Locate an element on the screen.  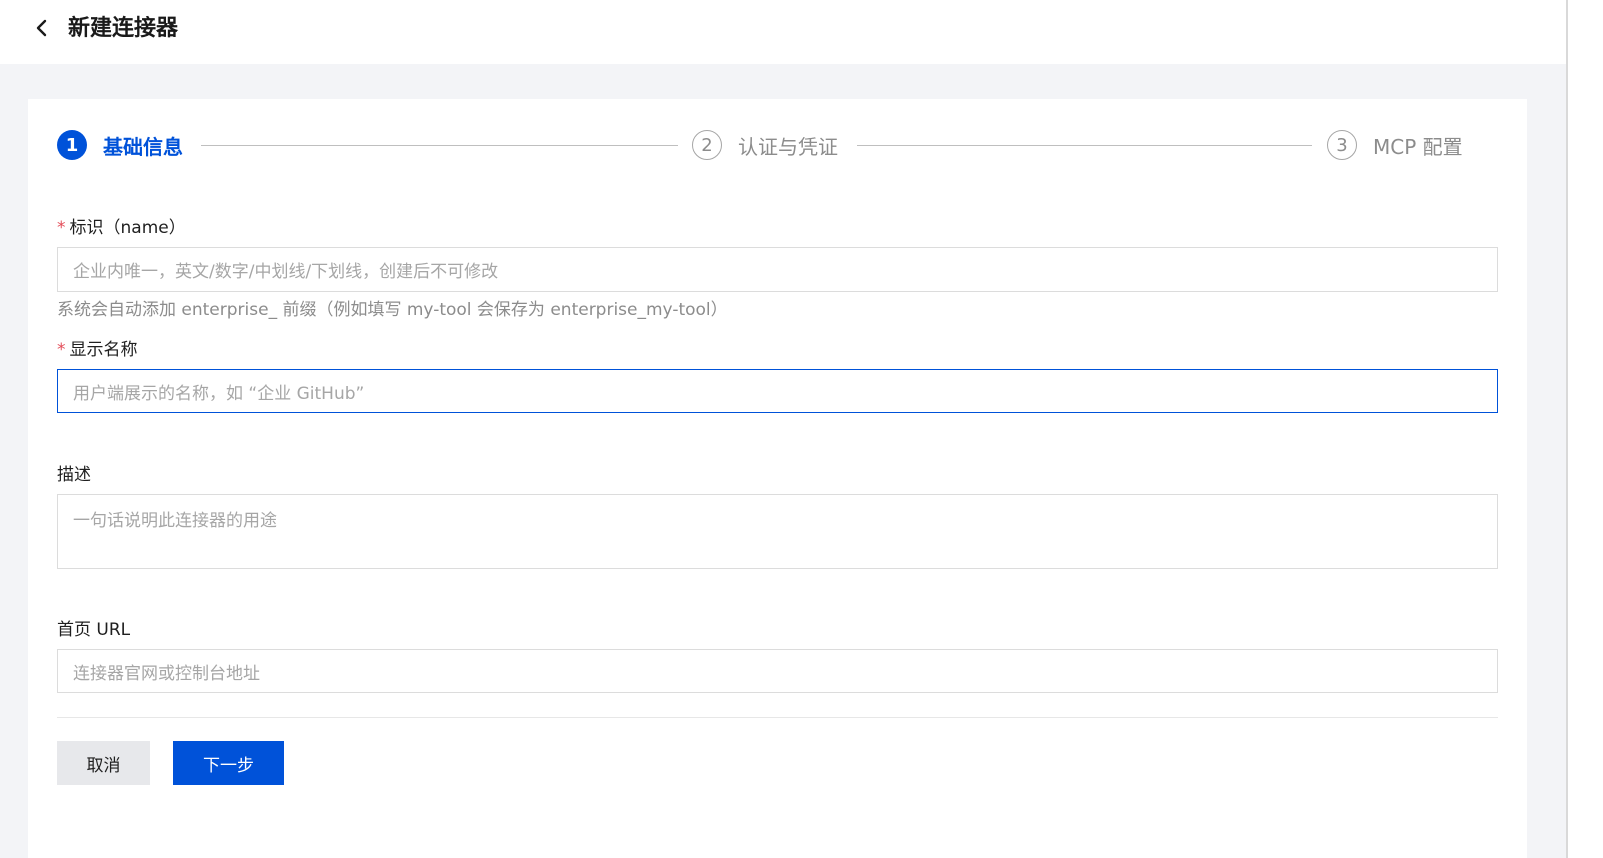
description-placeholder: 一句话说明此连接器的用途 is located at coordinates (175, 521).